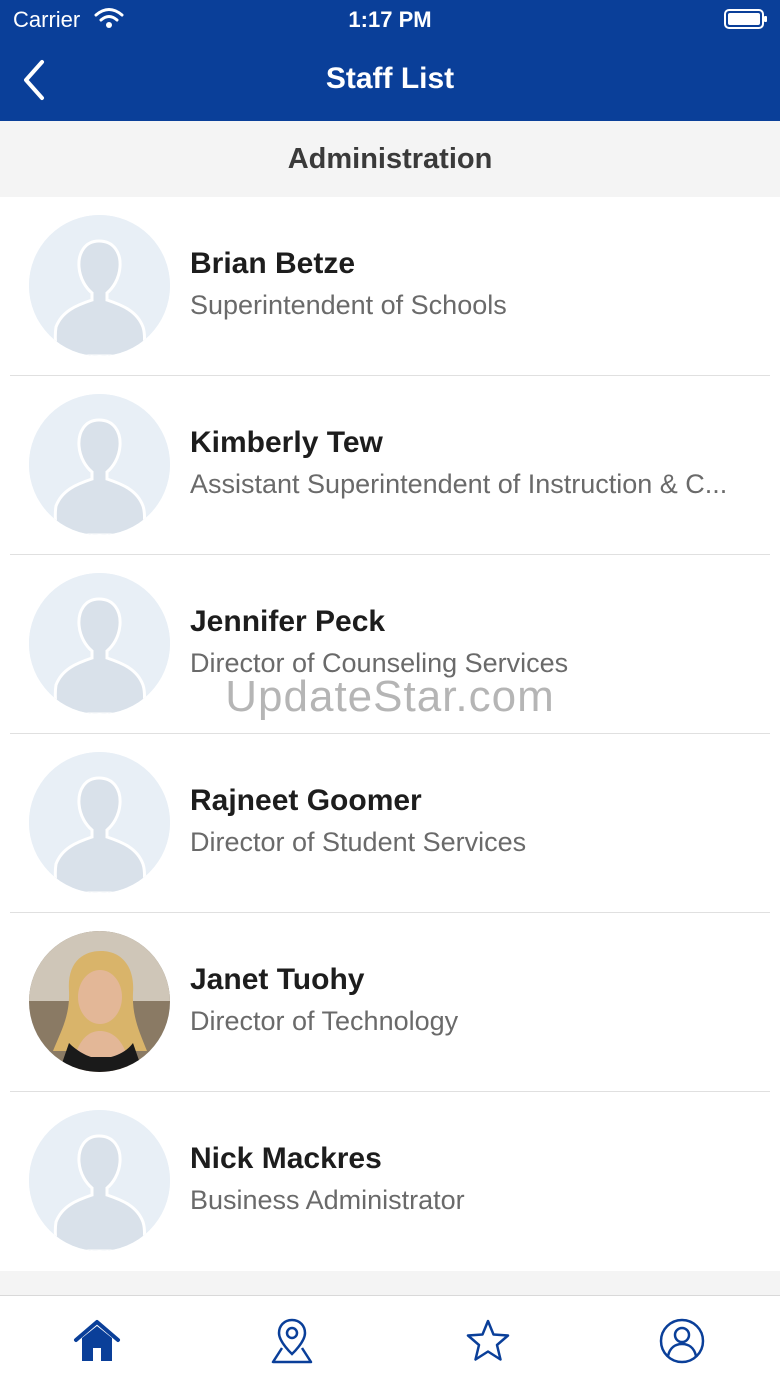  I want to click on list-footer-spacer, so click(390, 1283).